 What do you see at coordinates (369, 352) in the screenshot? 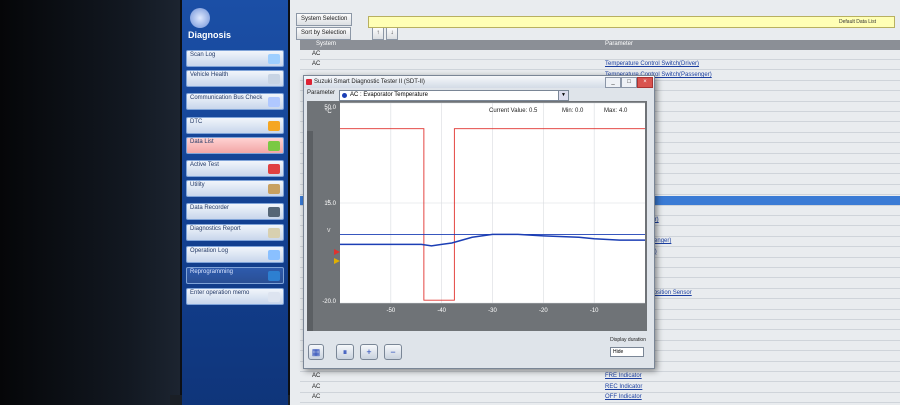
I see `zoom-in-icon: +` at bounding box center [369, 352].